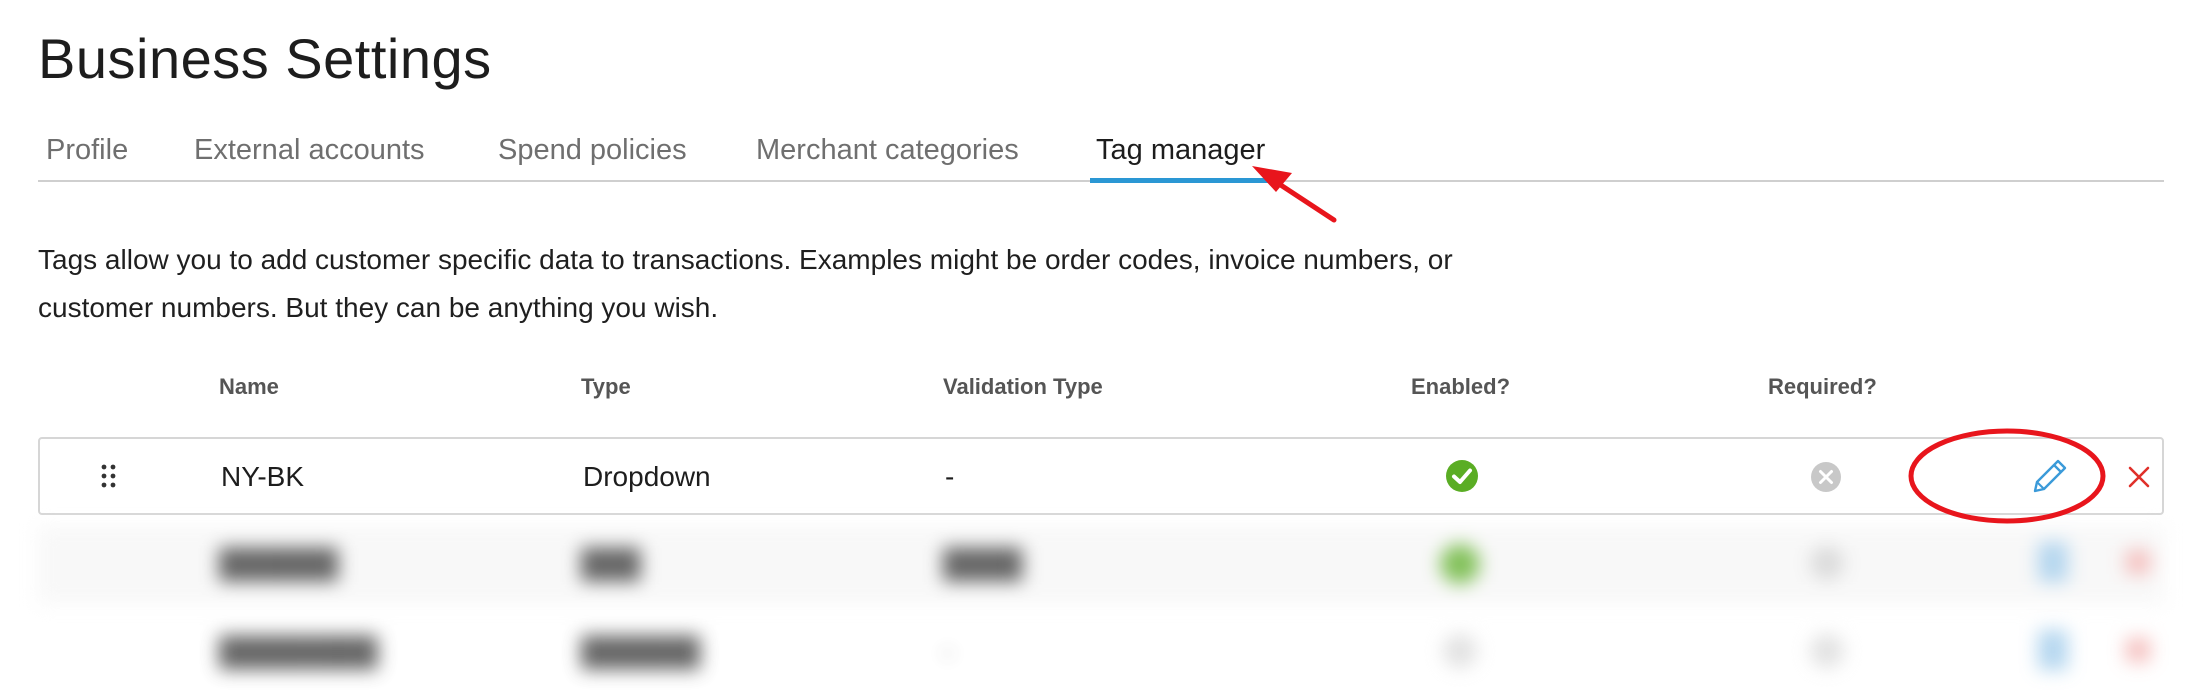 The height and width of the screenshot is (692, 2196). Describe the element at coordinates (2007, 476) in the screenshot. I see `annotation-circle` at that location.